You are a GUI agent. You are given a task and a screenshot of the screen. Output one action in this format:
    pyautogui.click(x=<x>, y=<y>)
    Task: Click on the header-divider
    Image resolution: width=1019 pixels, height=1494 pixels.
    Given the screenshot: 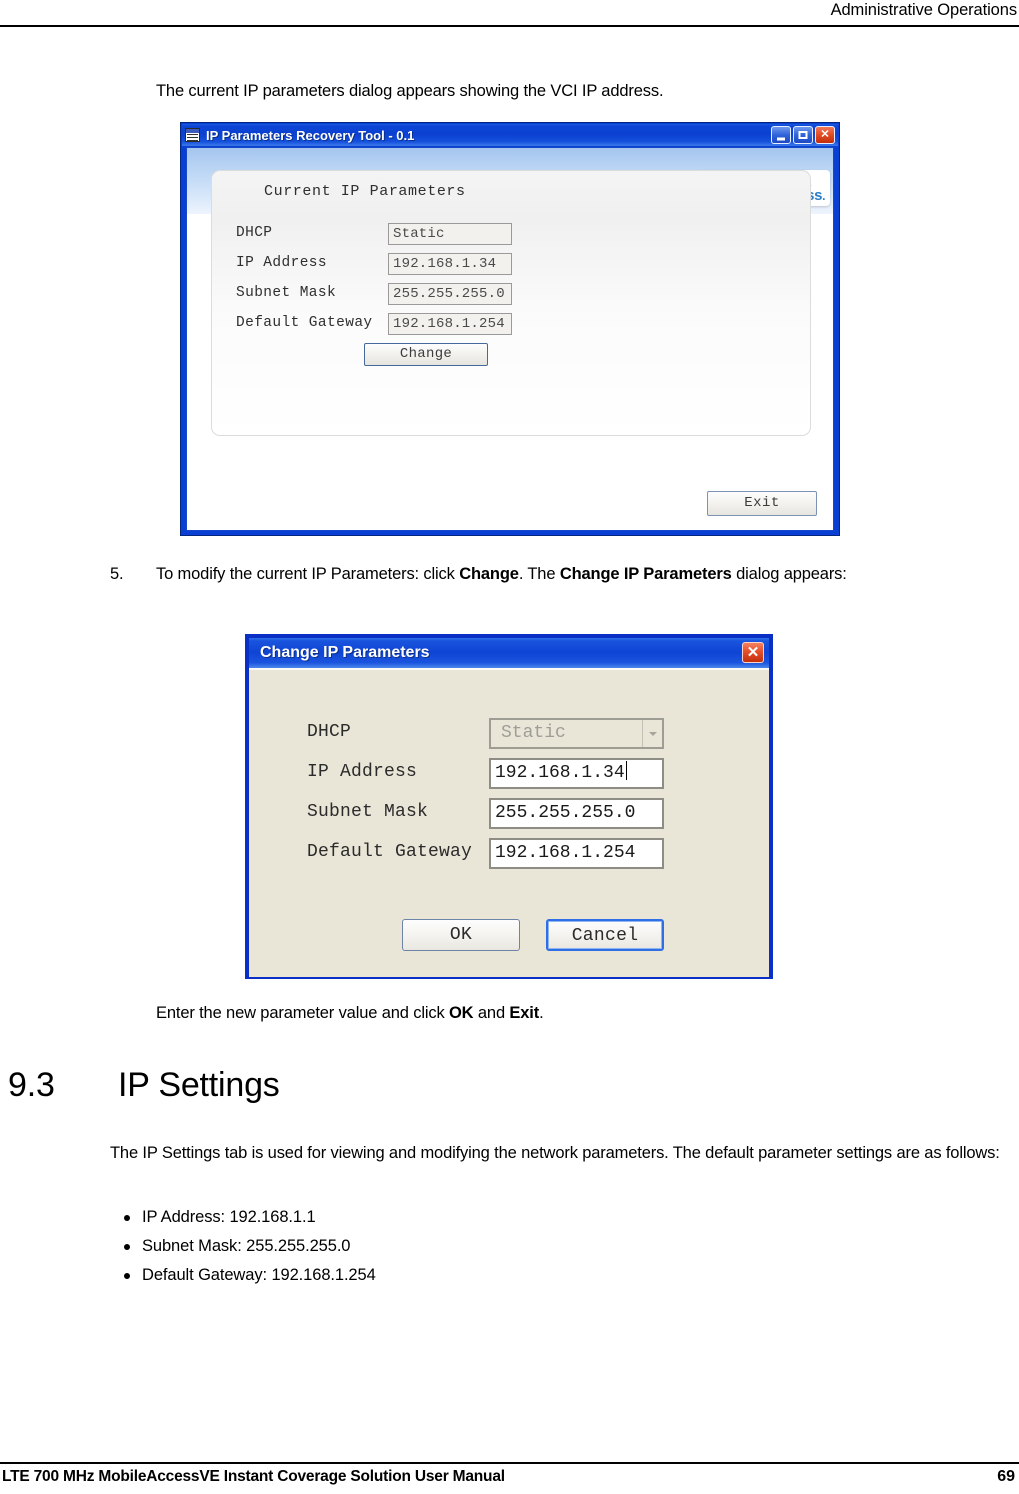 What is the action you would take?
    pyautogui.click(x=509, y=26)
    